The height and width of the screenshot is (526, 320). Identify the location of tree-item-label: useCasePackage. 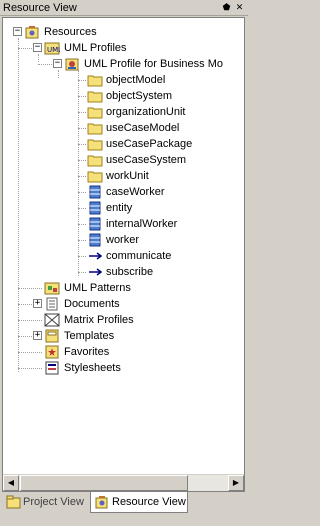
(149, 144).